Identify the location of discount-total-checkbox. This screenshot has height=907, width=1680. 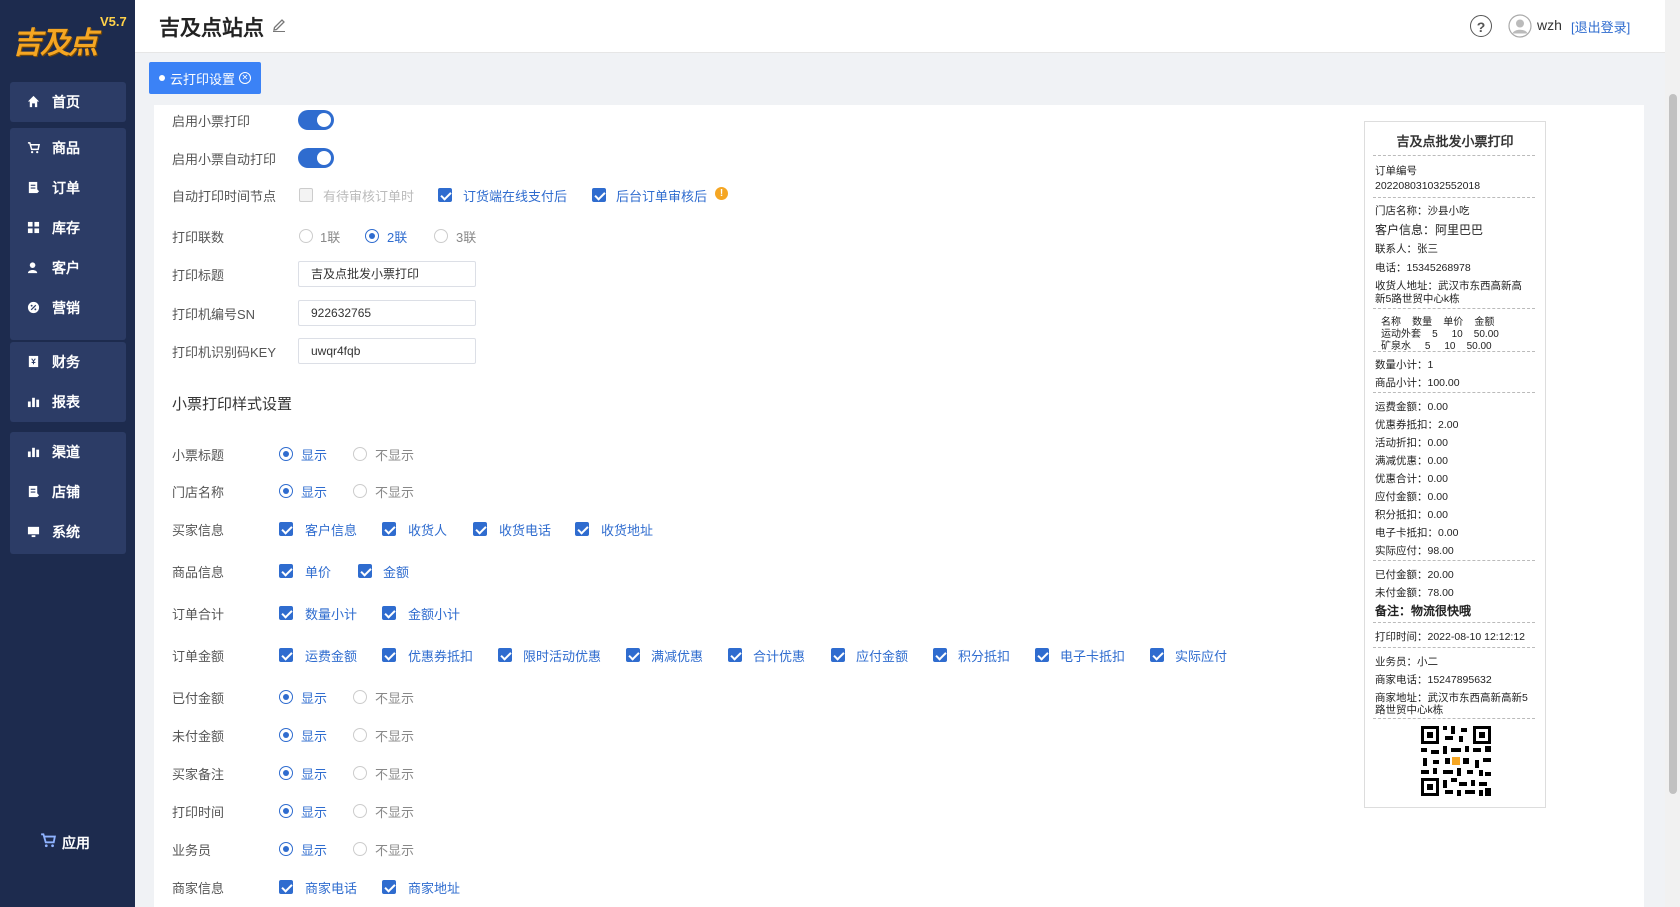
(735, 655).